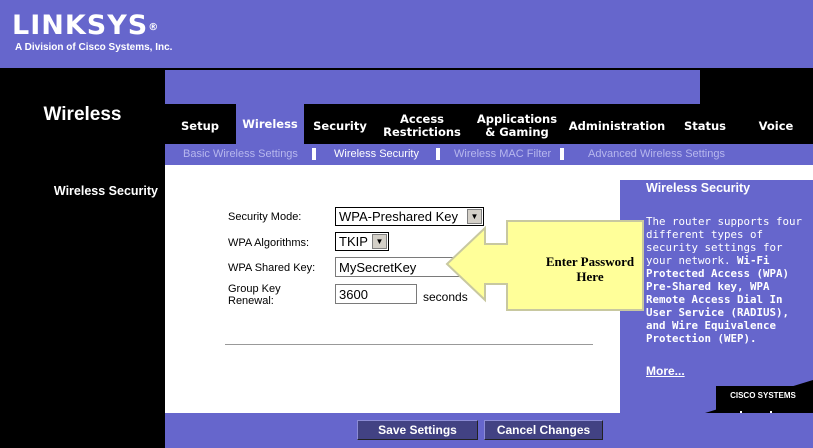 Image resolution: width=813 pixels, height=448 pixels. I want to click on callout-line1: Enter Password, so click(590, 261).